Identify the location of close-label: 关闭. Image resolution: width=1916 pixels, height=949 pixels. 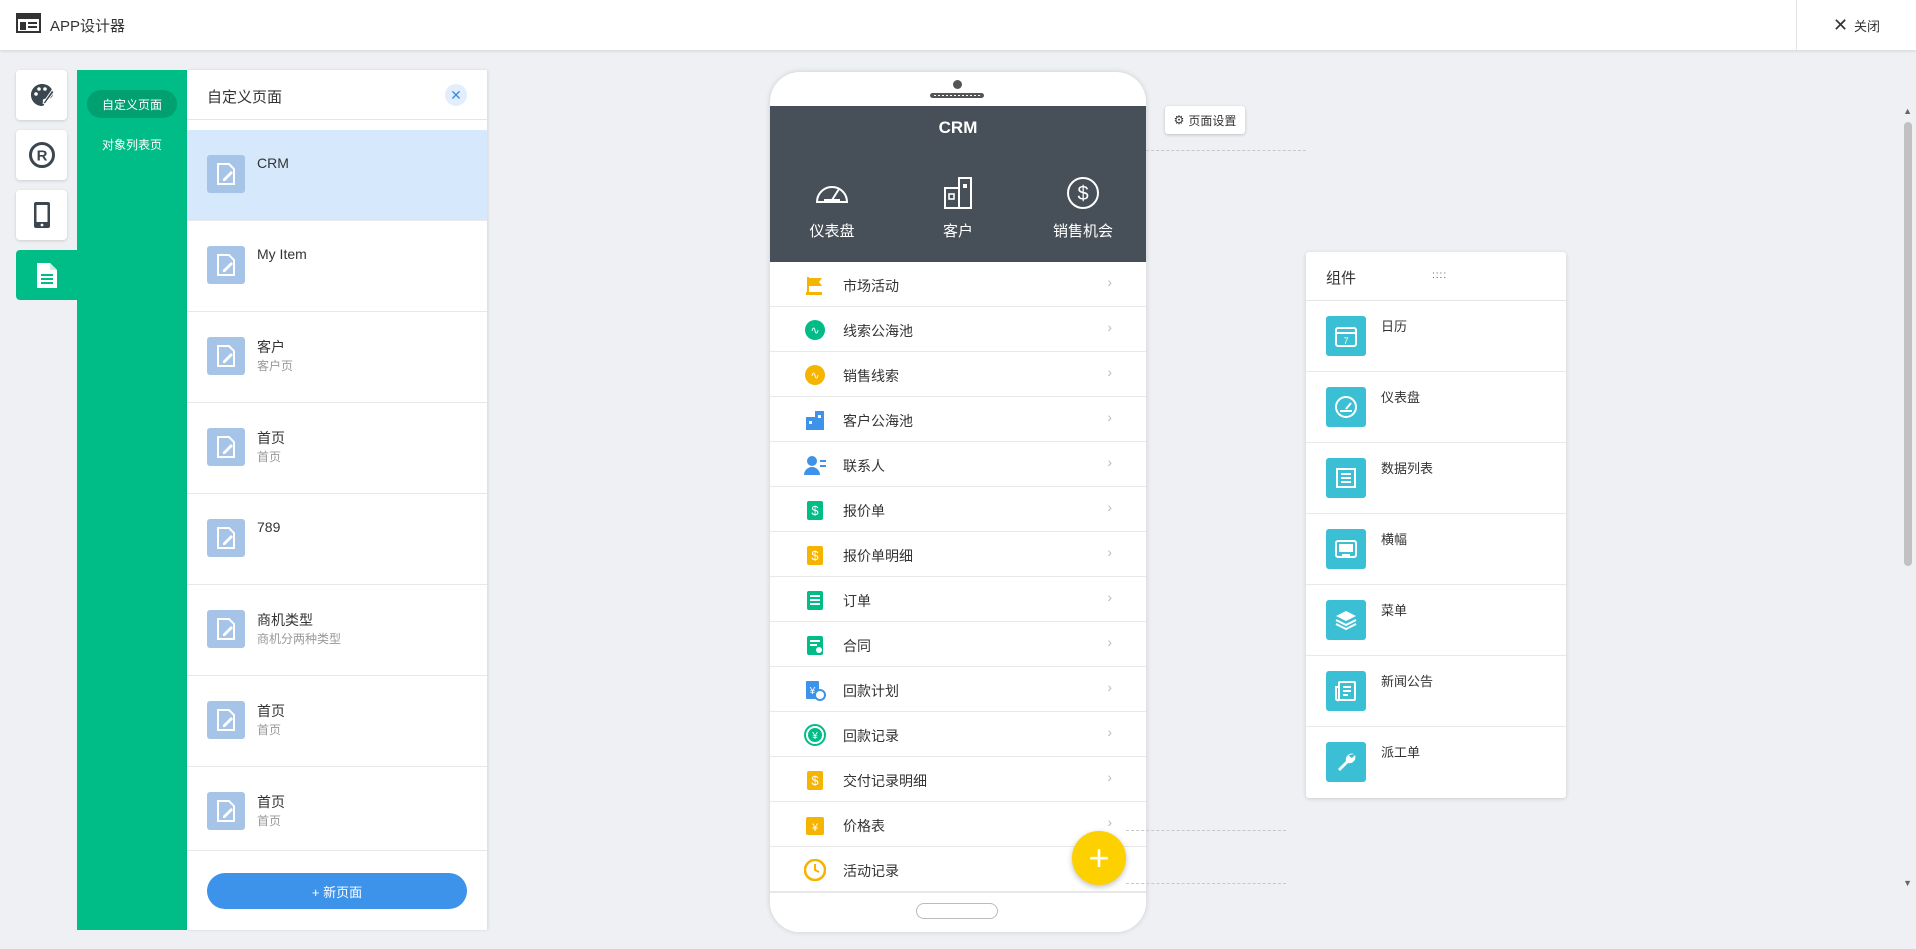
(1867, 26).